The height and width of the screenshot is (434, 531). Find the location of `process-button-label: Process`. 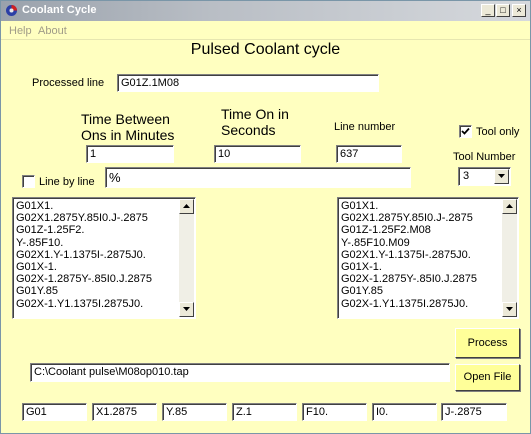

process-button-label: Process is located at coordinates (487, 343).